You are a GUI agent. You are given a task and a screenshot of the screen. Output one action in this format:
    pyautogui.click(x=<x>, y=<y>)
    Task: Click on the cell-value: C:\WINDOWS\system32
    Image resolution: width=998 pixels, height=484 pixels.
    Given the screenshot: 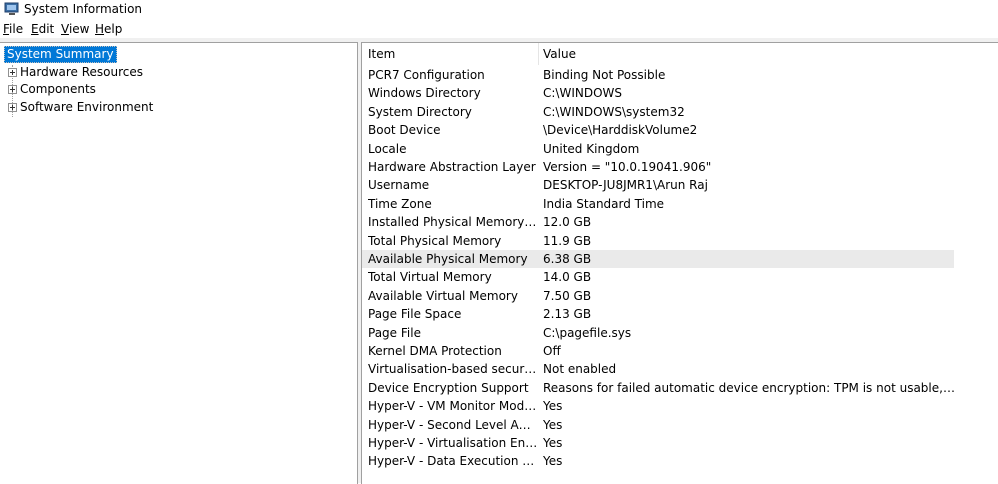 What is the action you would take?
    pyautogui.click(x=614, y=111)
    